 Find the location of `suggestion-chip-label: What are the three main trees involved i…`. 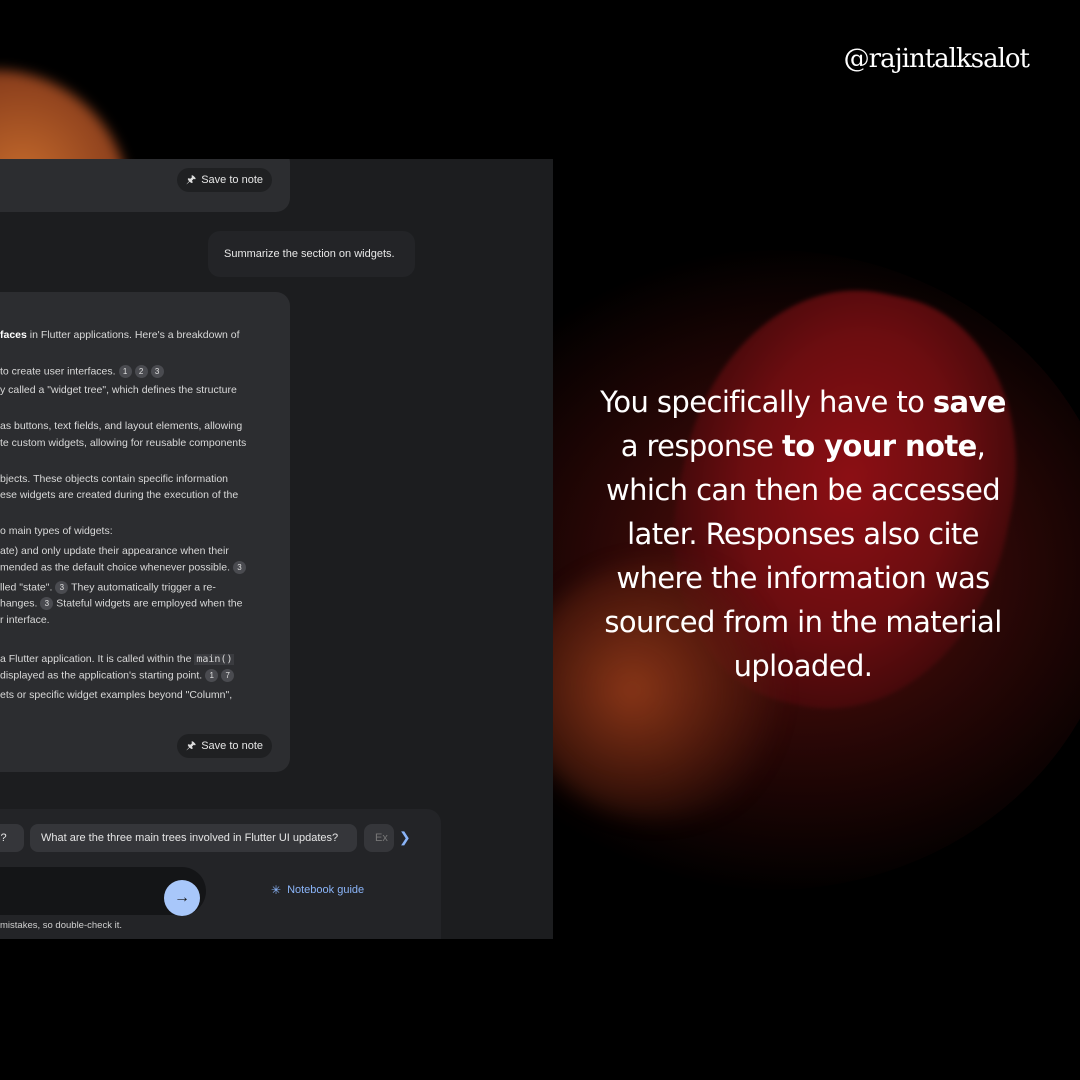

suggestion-chip-label: What are the three main trees involved i… is located at coordinates (190, 838).